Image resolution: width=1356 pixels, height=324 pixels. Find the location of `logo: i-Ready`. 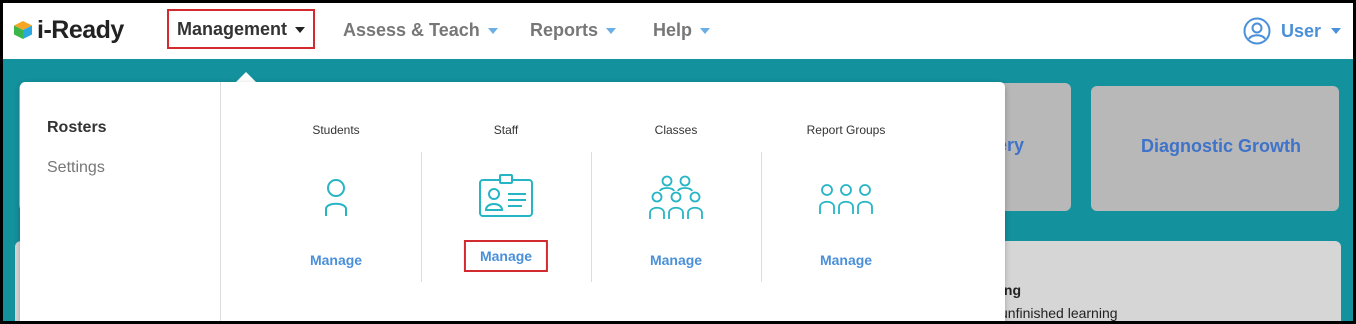

logo: i-Ready is located at coordinates (68, 30).